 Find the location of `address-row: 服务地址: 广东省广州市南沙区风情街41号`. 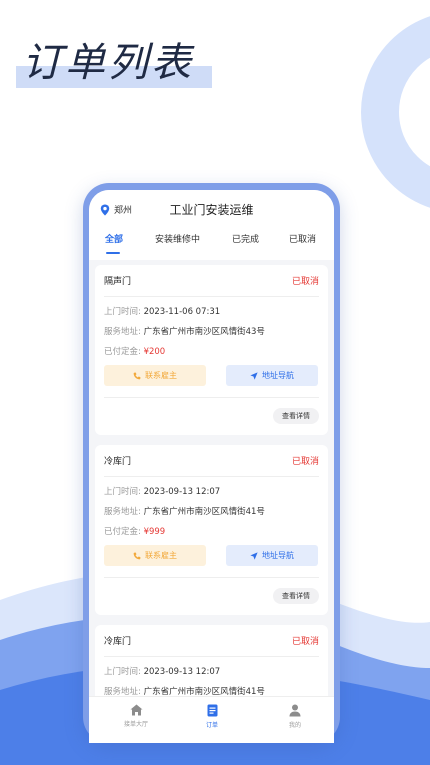

address-row: 服务地址: 广东省广州市南沙区风情街41号 is located at coordinates (184, 511).